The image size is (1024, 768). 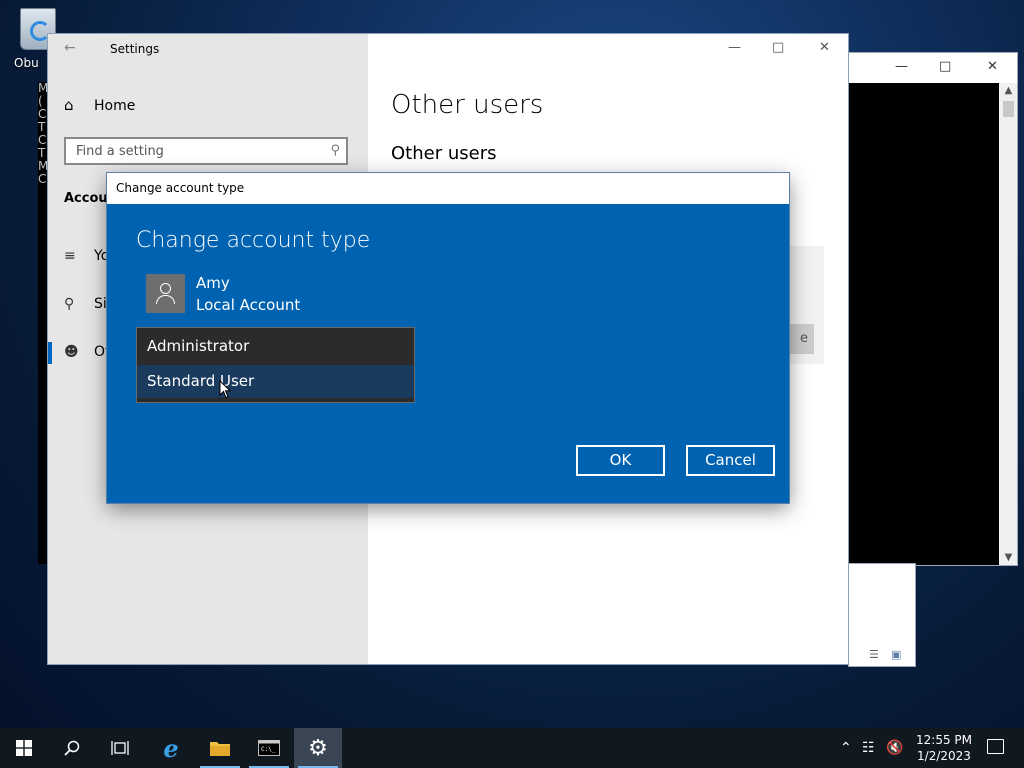 I want to click on person-icon: ☻, so click(x=71, y=352).